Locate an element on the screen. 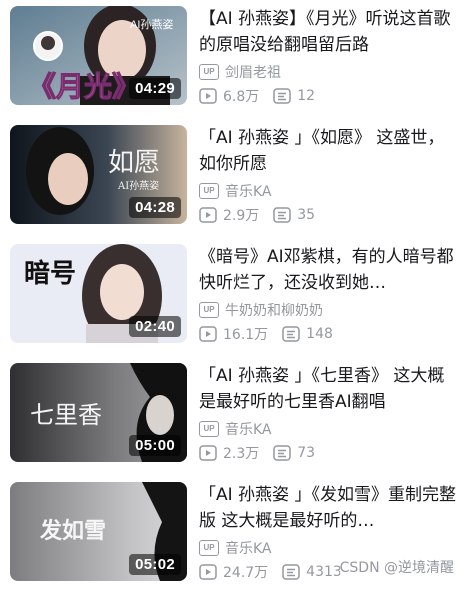  video-thumbnail: 七里香 05:00 is located at coordinates (98, 412).